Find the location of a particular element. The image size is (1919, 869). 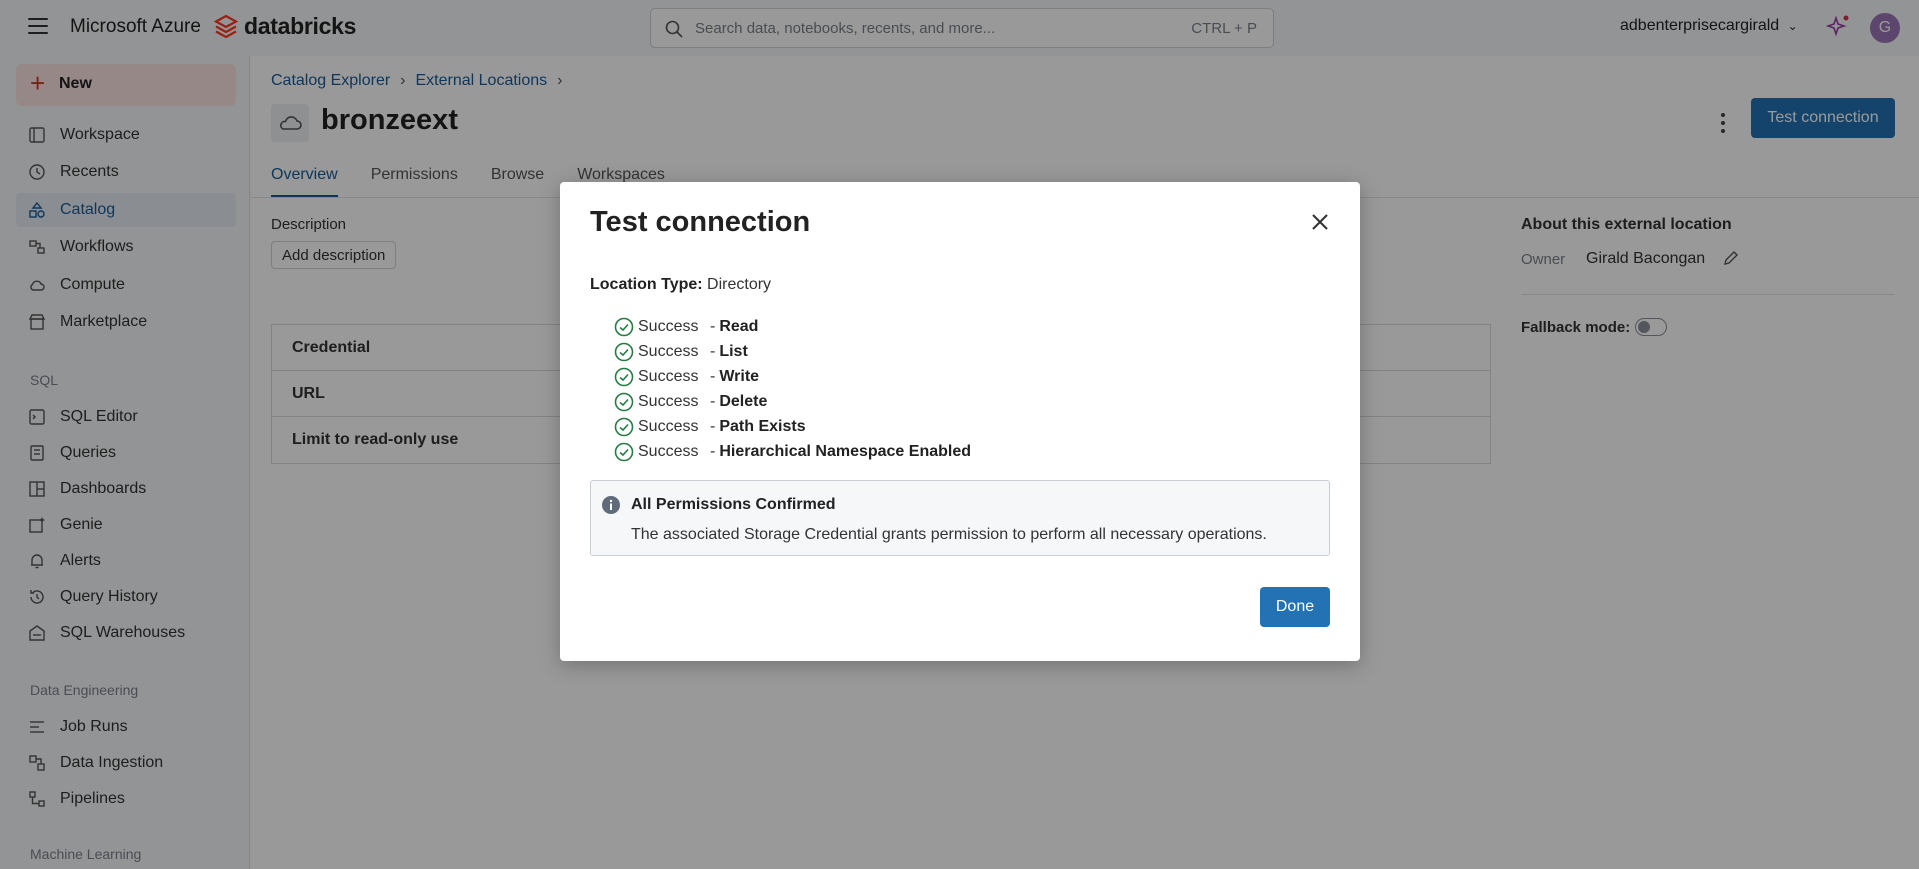

list-item: Success - Path Exists is located at coordinates (792, 426).